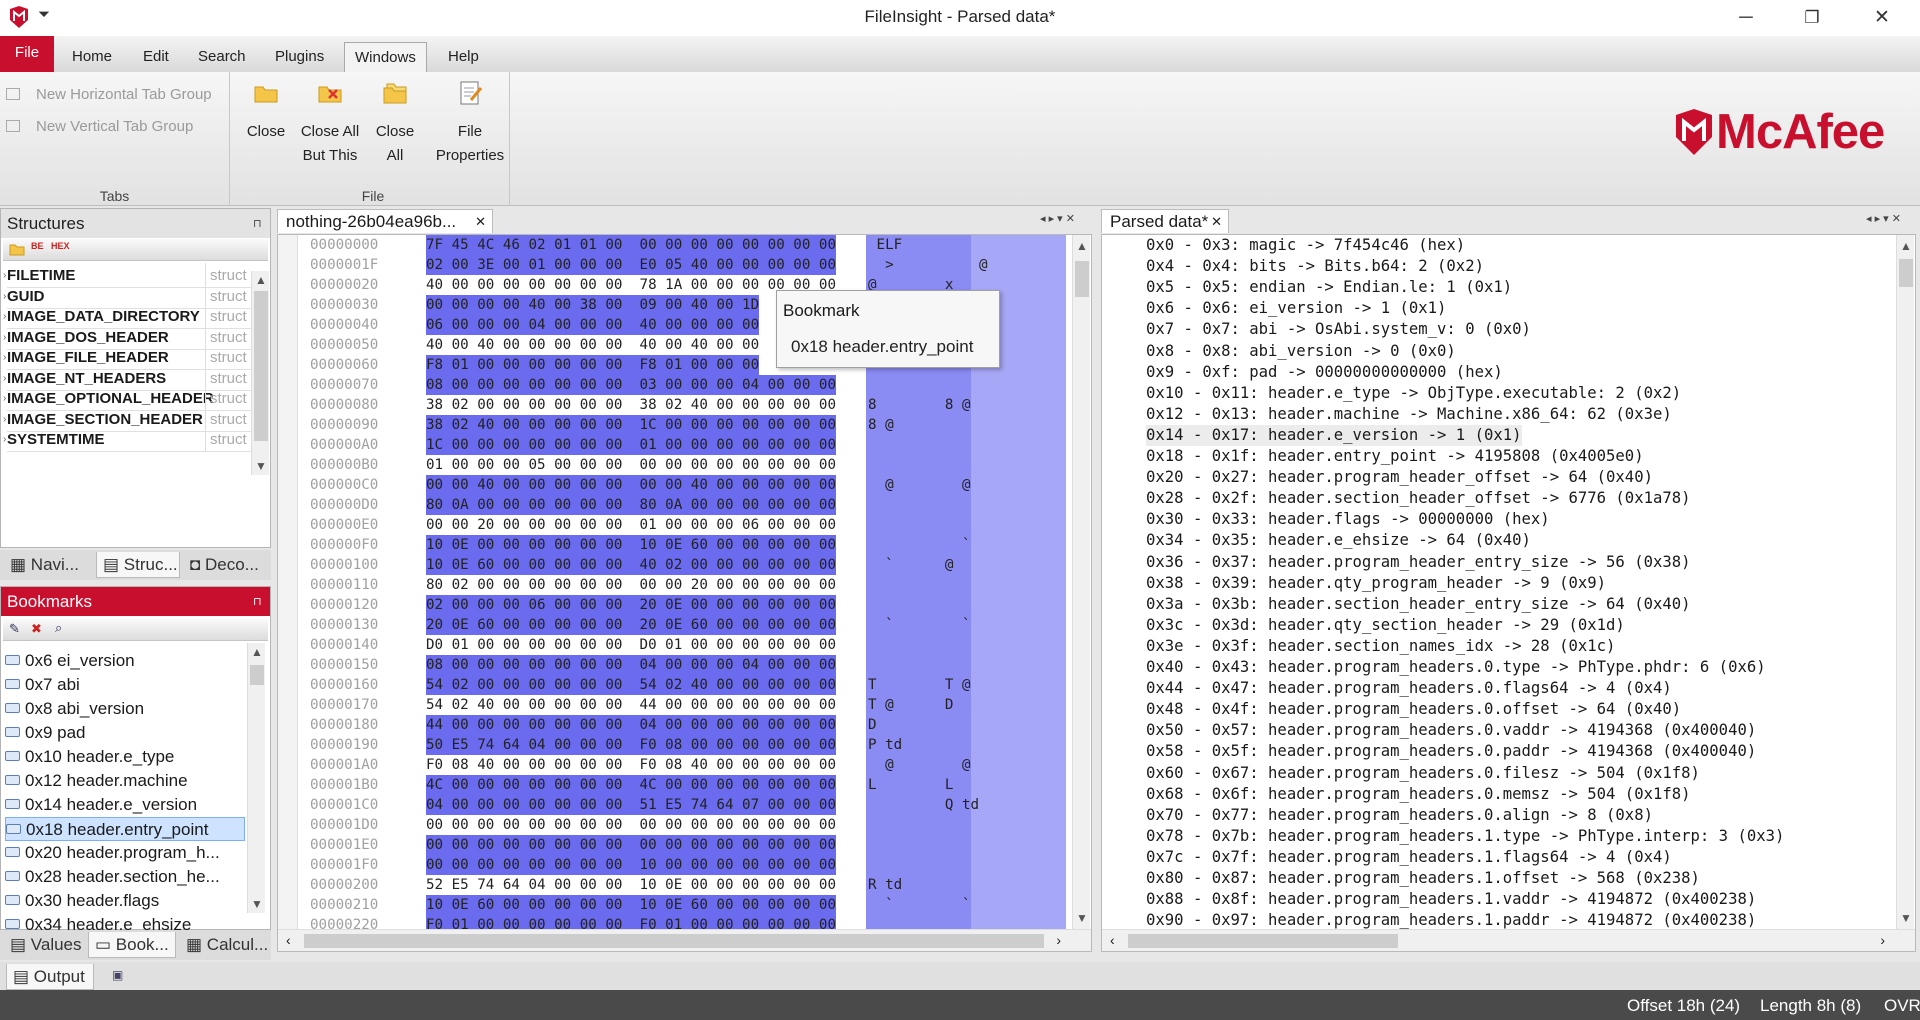  I want to click on pin-icon: ⊓, so click(257, 223).